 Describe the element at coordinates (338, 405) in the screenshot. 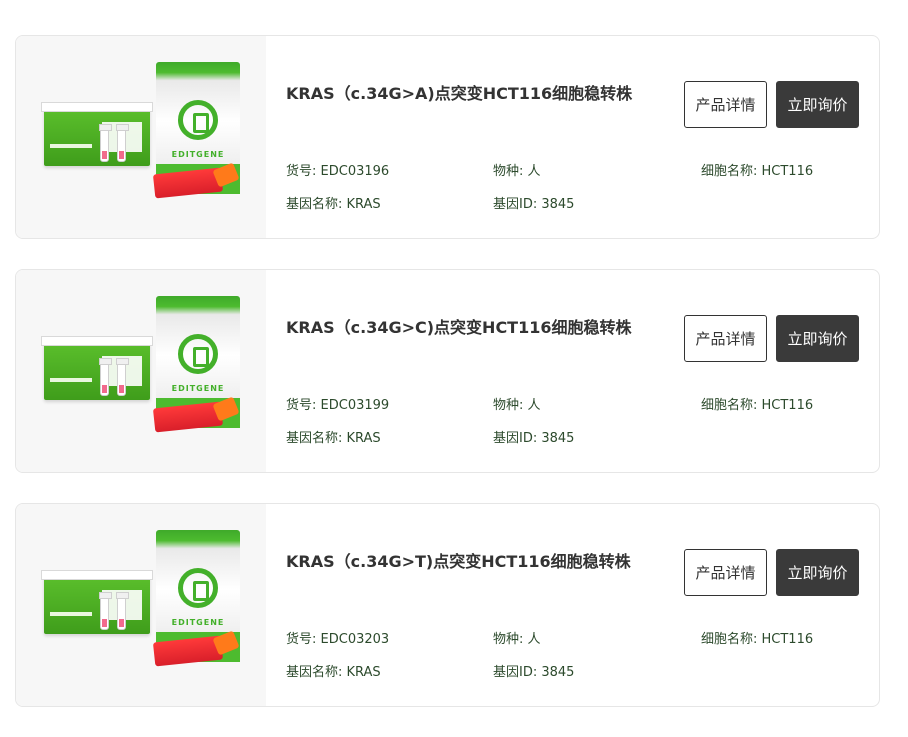

I see `product-sku: 货号: EDC03199` at that location.